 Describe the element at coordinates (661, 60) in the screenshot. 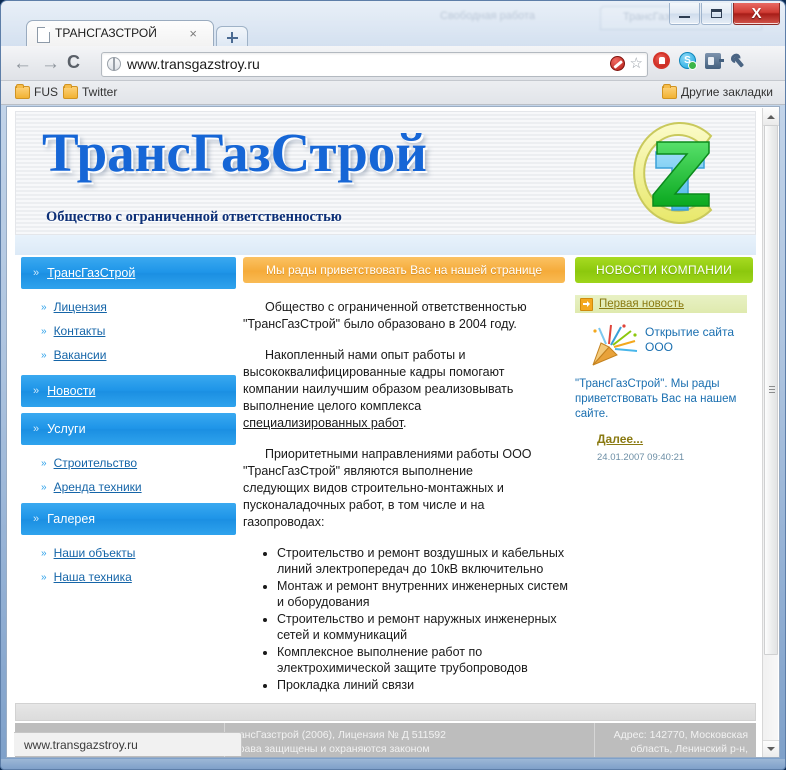

I see `adblock-icon` at that location.